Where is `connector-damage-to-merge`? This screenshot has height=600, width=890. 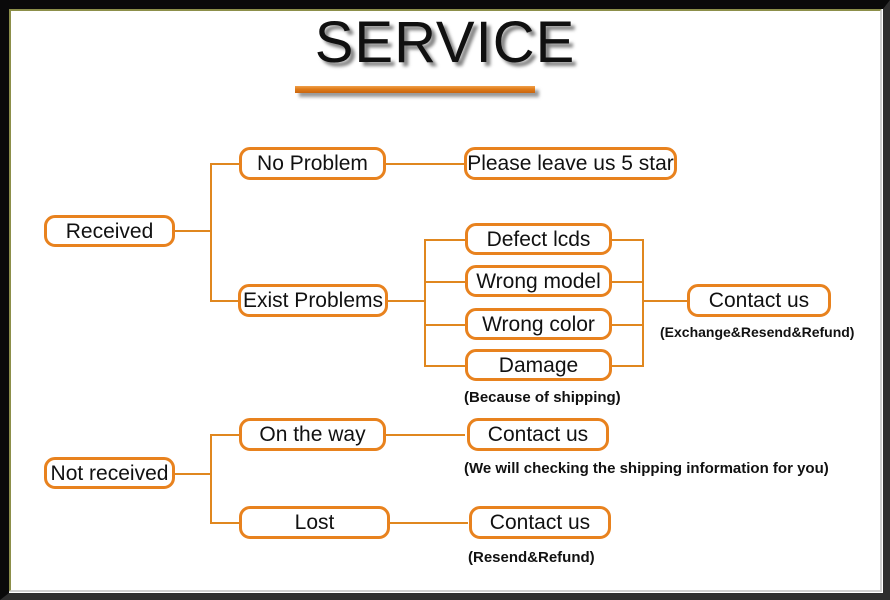
connector-damage-to-merge is located at coordinates (627, 366).